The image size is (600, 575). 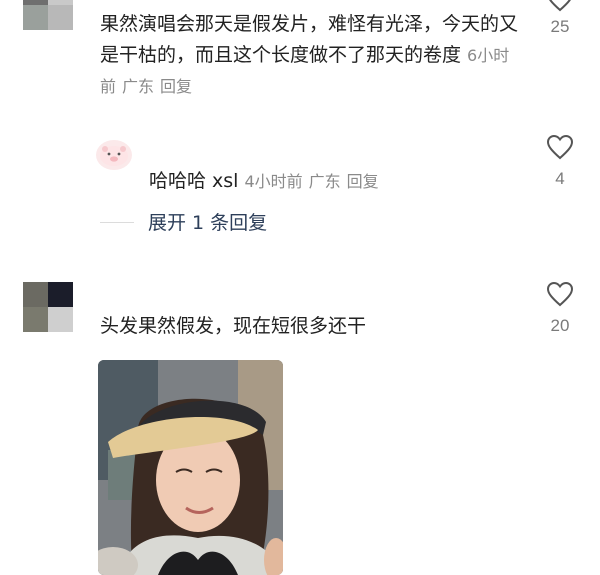 I want to click on reply-meta: 4小时前 广东 回复, so click(x=311, y=181).